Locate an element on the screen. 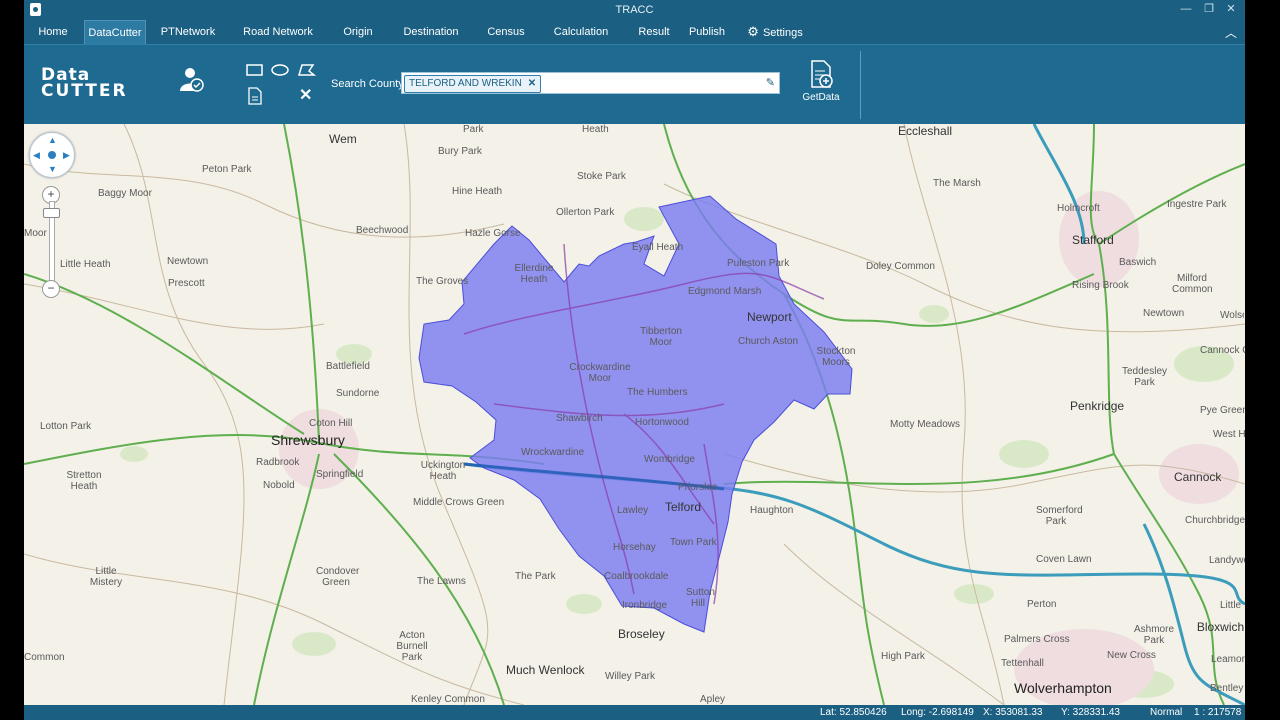 The height and width of the screenshot is (720, 1280). datacutter-logo: Data CUTTER is located at coordinates (84, 84).